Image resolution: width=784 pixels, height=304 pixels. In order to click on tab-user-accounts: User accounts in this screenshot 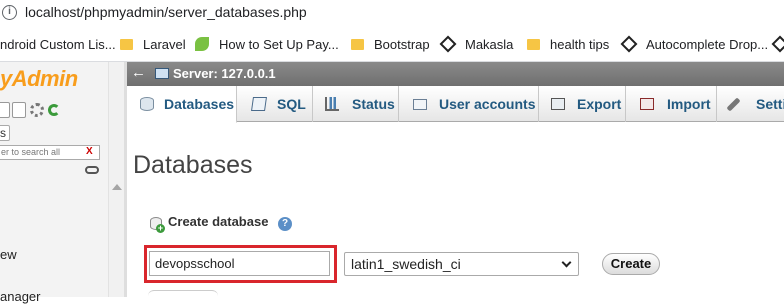, I will do `click(469, 104)`.